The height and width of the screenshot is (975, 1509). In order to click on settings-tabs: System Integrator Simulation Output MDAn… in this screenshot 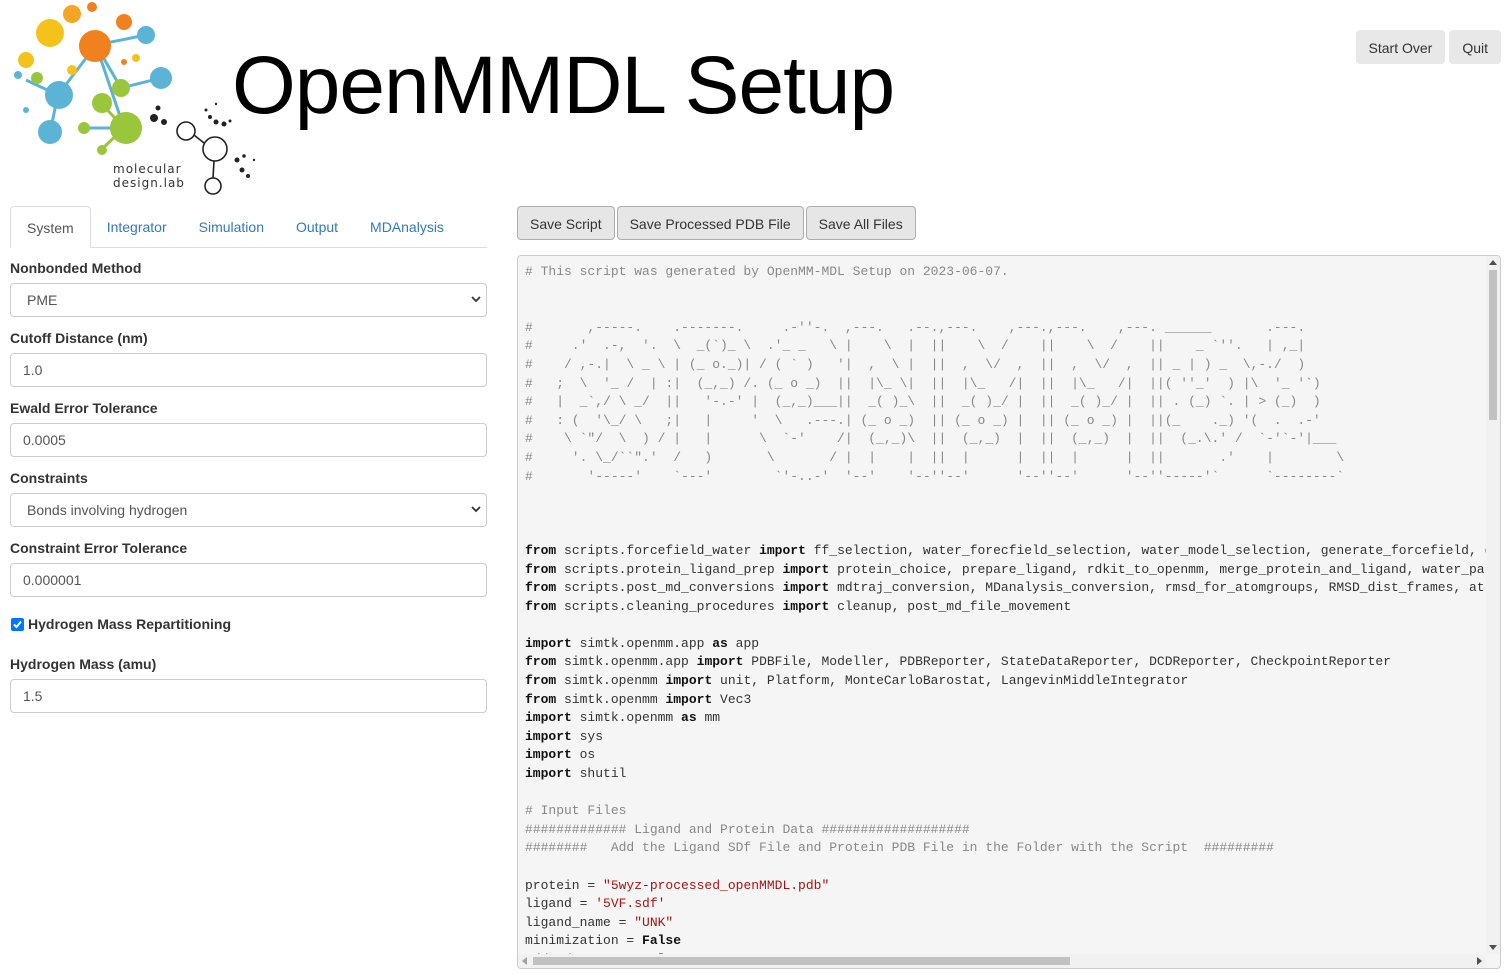, I will do `click(248, 227)`.